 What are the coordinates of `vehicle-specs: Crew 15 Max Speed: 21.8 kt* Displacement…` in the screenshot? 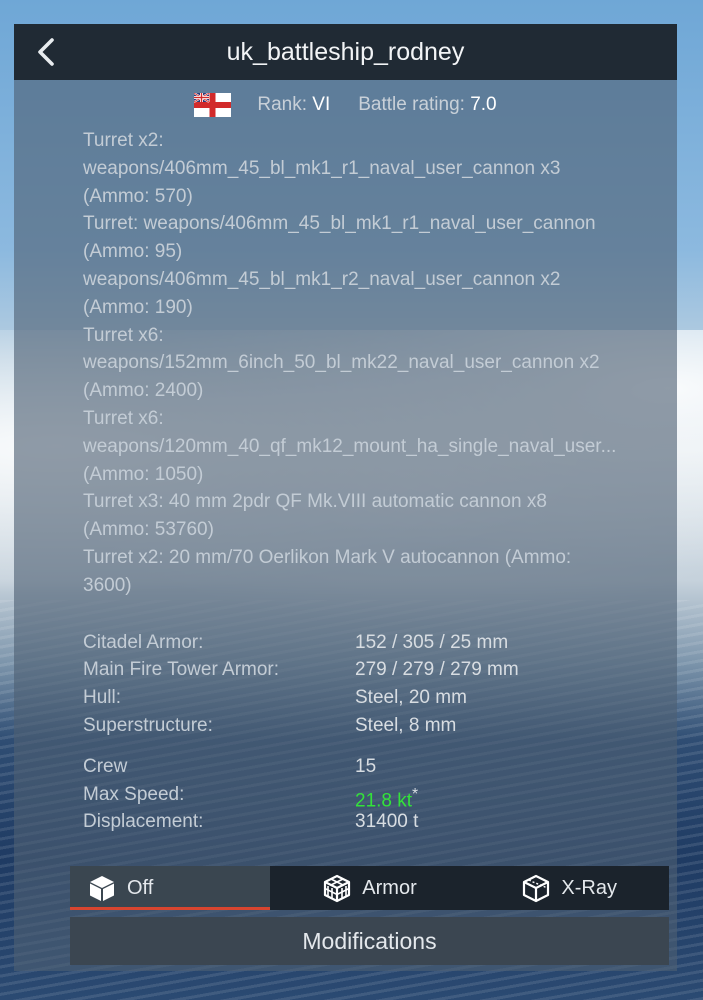 It's located at (380, 794).